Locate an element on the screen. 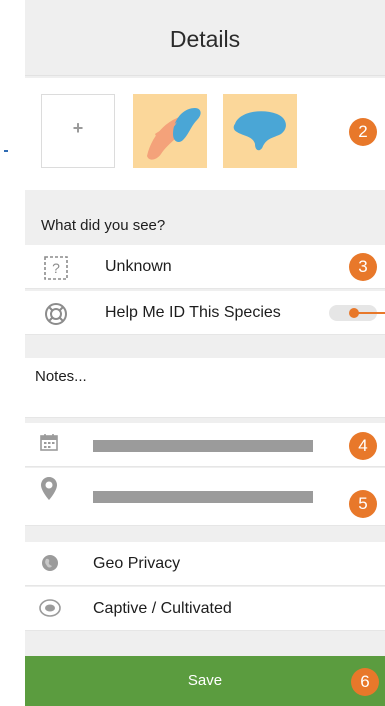 The width and height of the screenshot is (385, 706). location-row: 5 is located at coordinates (205, 497).